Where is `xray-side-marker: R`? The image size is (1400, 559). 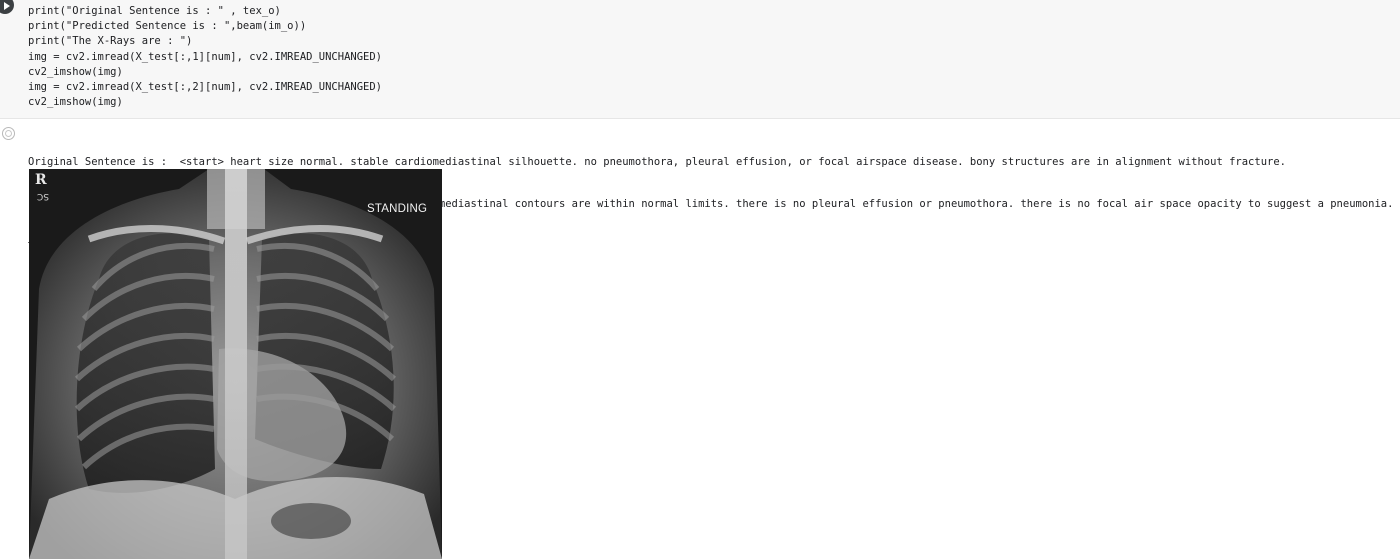
xray-side-marker: R is located at coordinates (41, 180).